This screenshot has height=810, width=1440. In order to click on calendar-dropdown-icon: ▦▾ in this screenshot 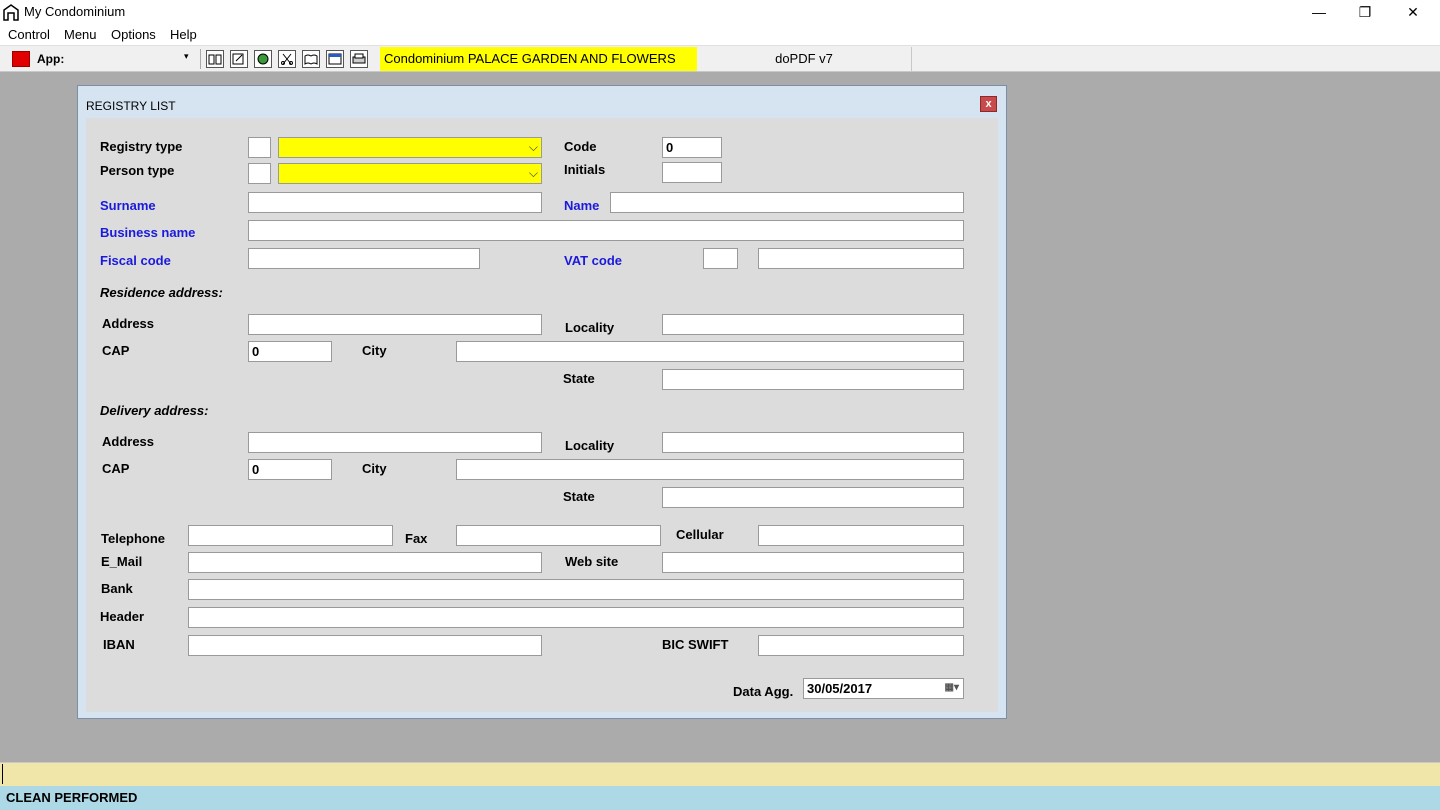, I will do `click(952, 687)`.